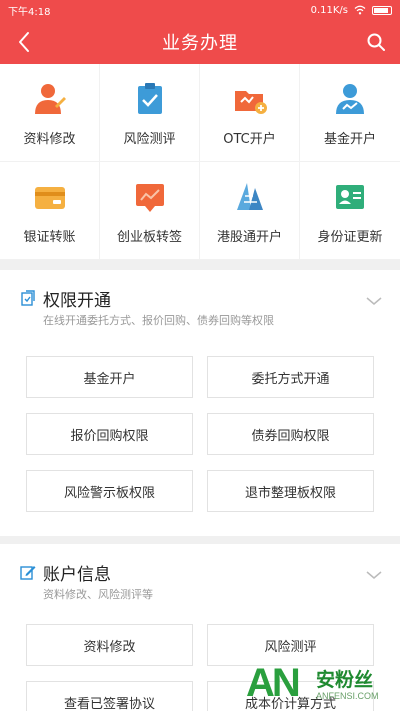  I want to click on chart-board-icon, so click(149, 198).